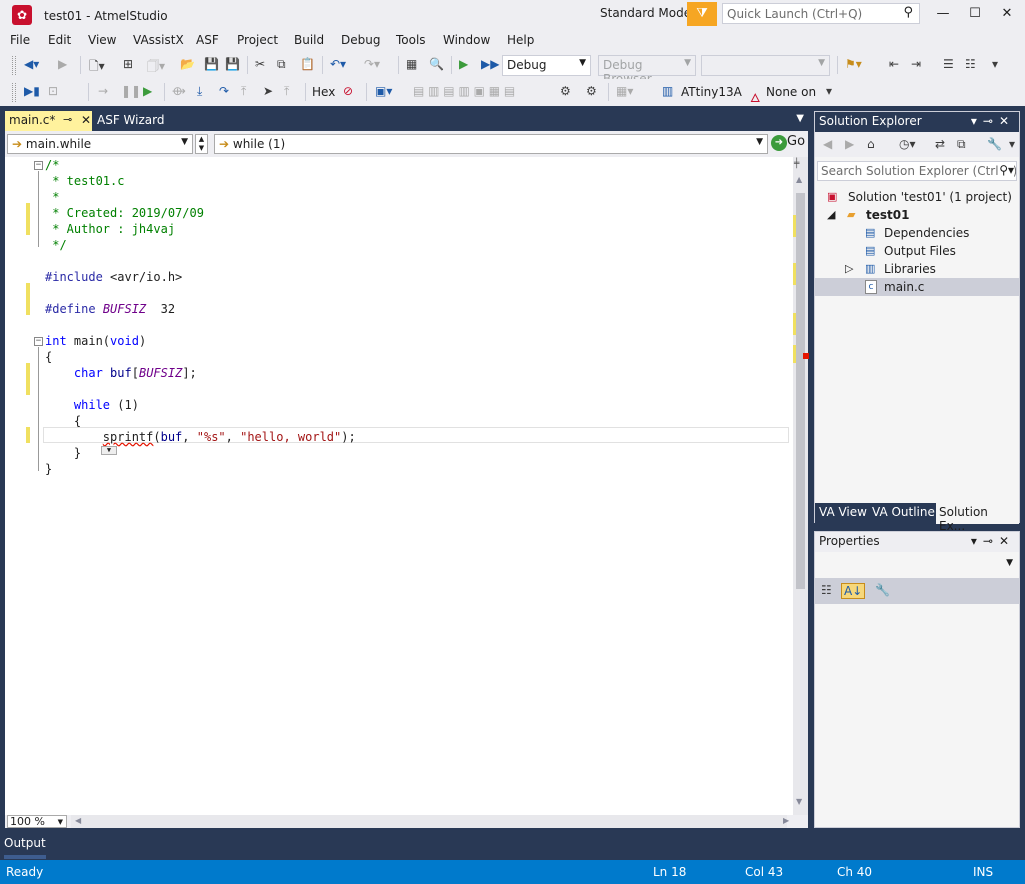  What do you see at coordinates (348, 91) in the screenshot?
I see `disable-breakpoints-icon: ⊘` at bounding box center [348, 91].